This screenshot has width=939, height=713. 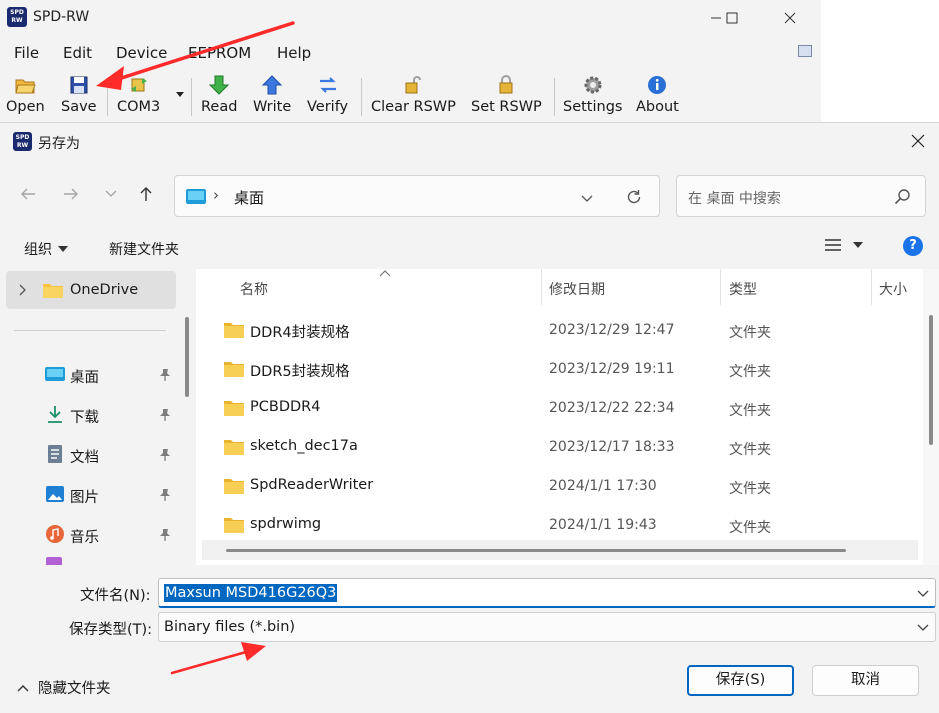 What do you see at coordinates (26, 53) in the screenshot?
I see `menu-file: File` at bounding box center [26, 53].